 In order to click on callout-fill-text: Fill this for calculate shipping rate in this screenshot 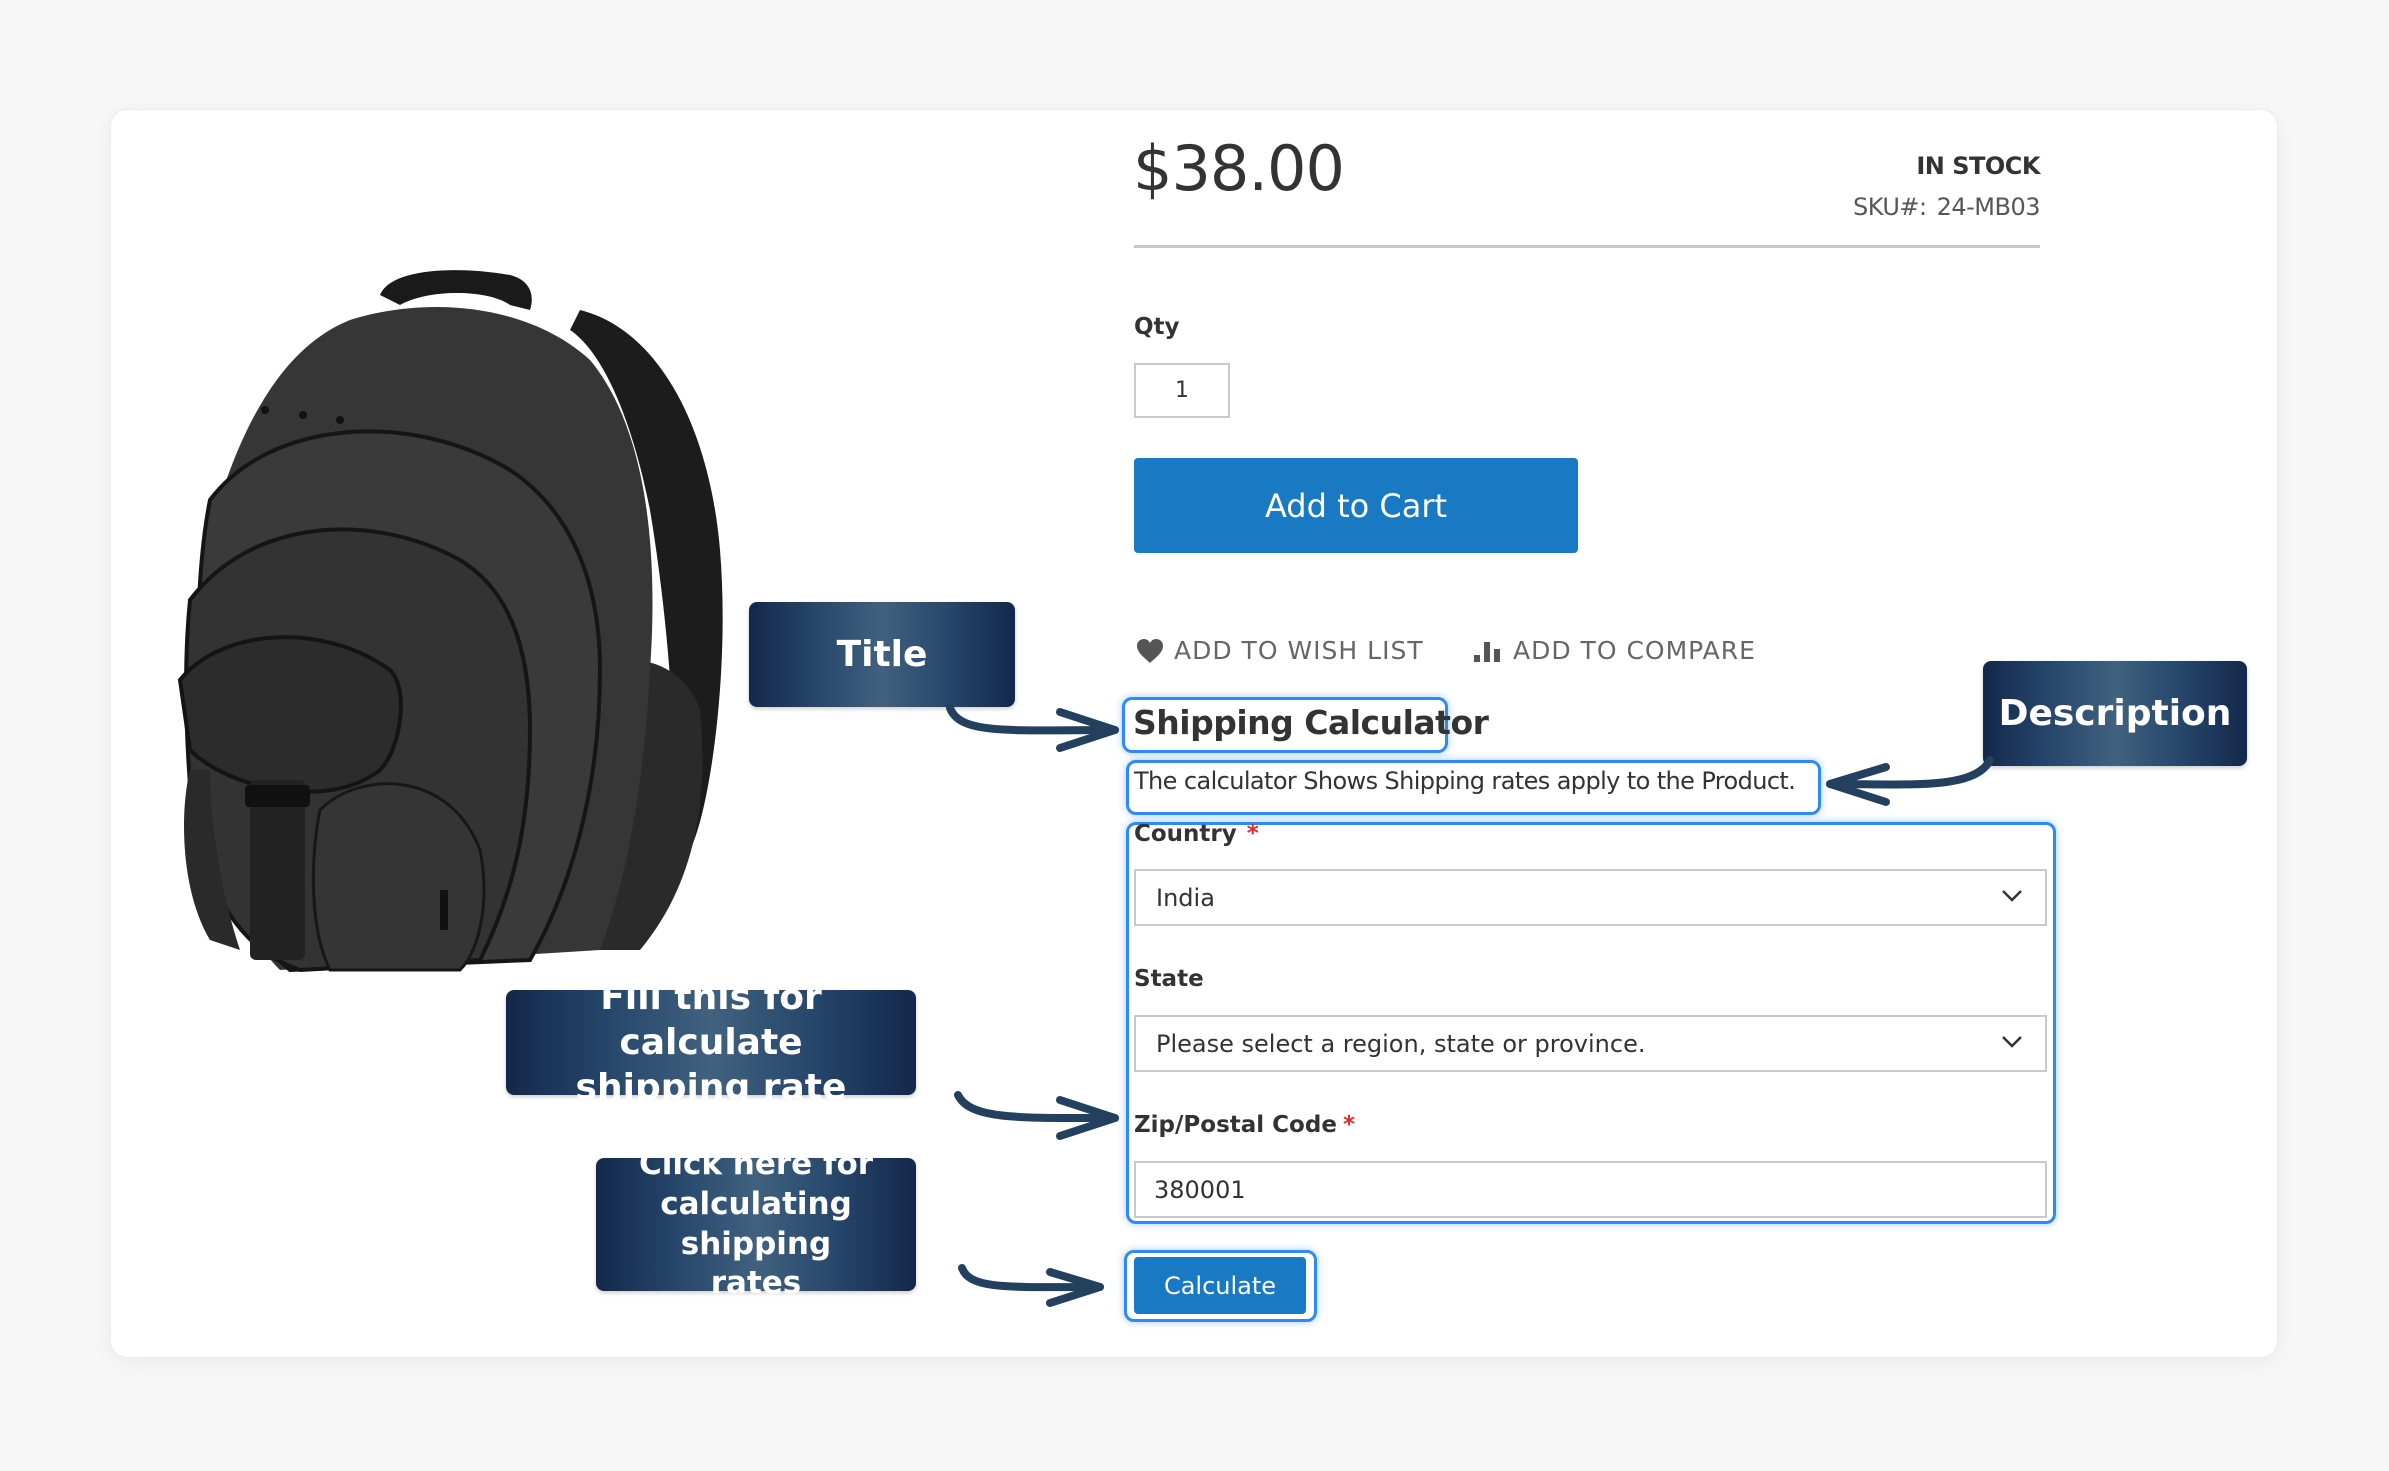, I will do `click(711, 1042)`.